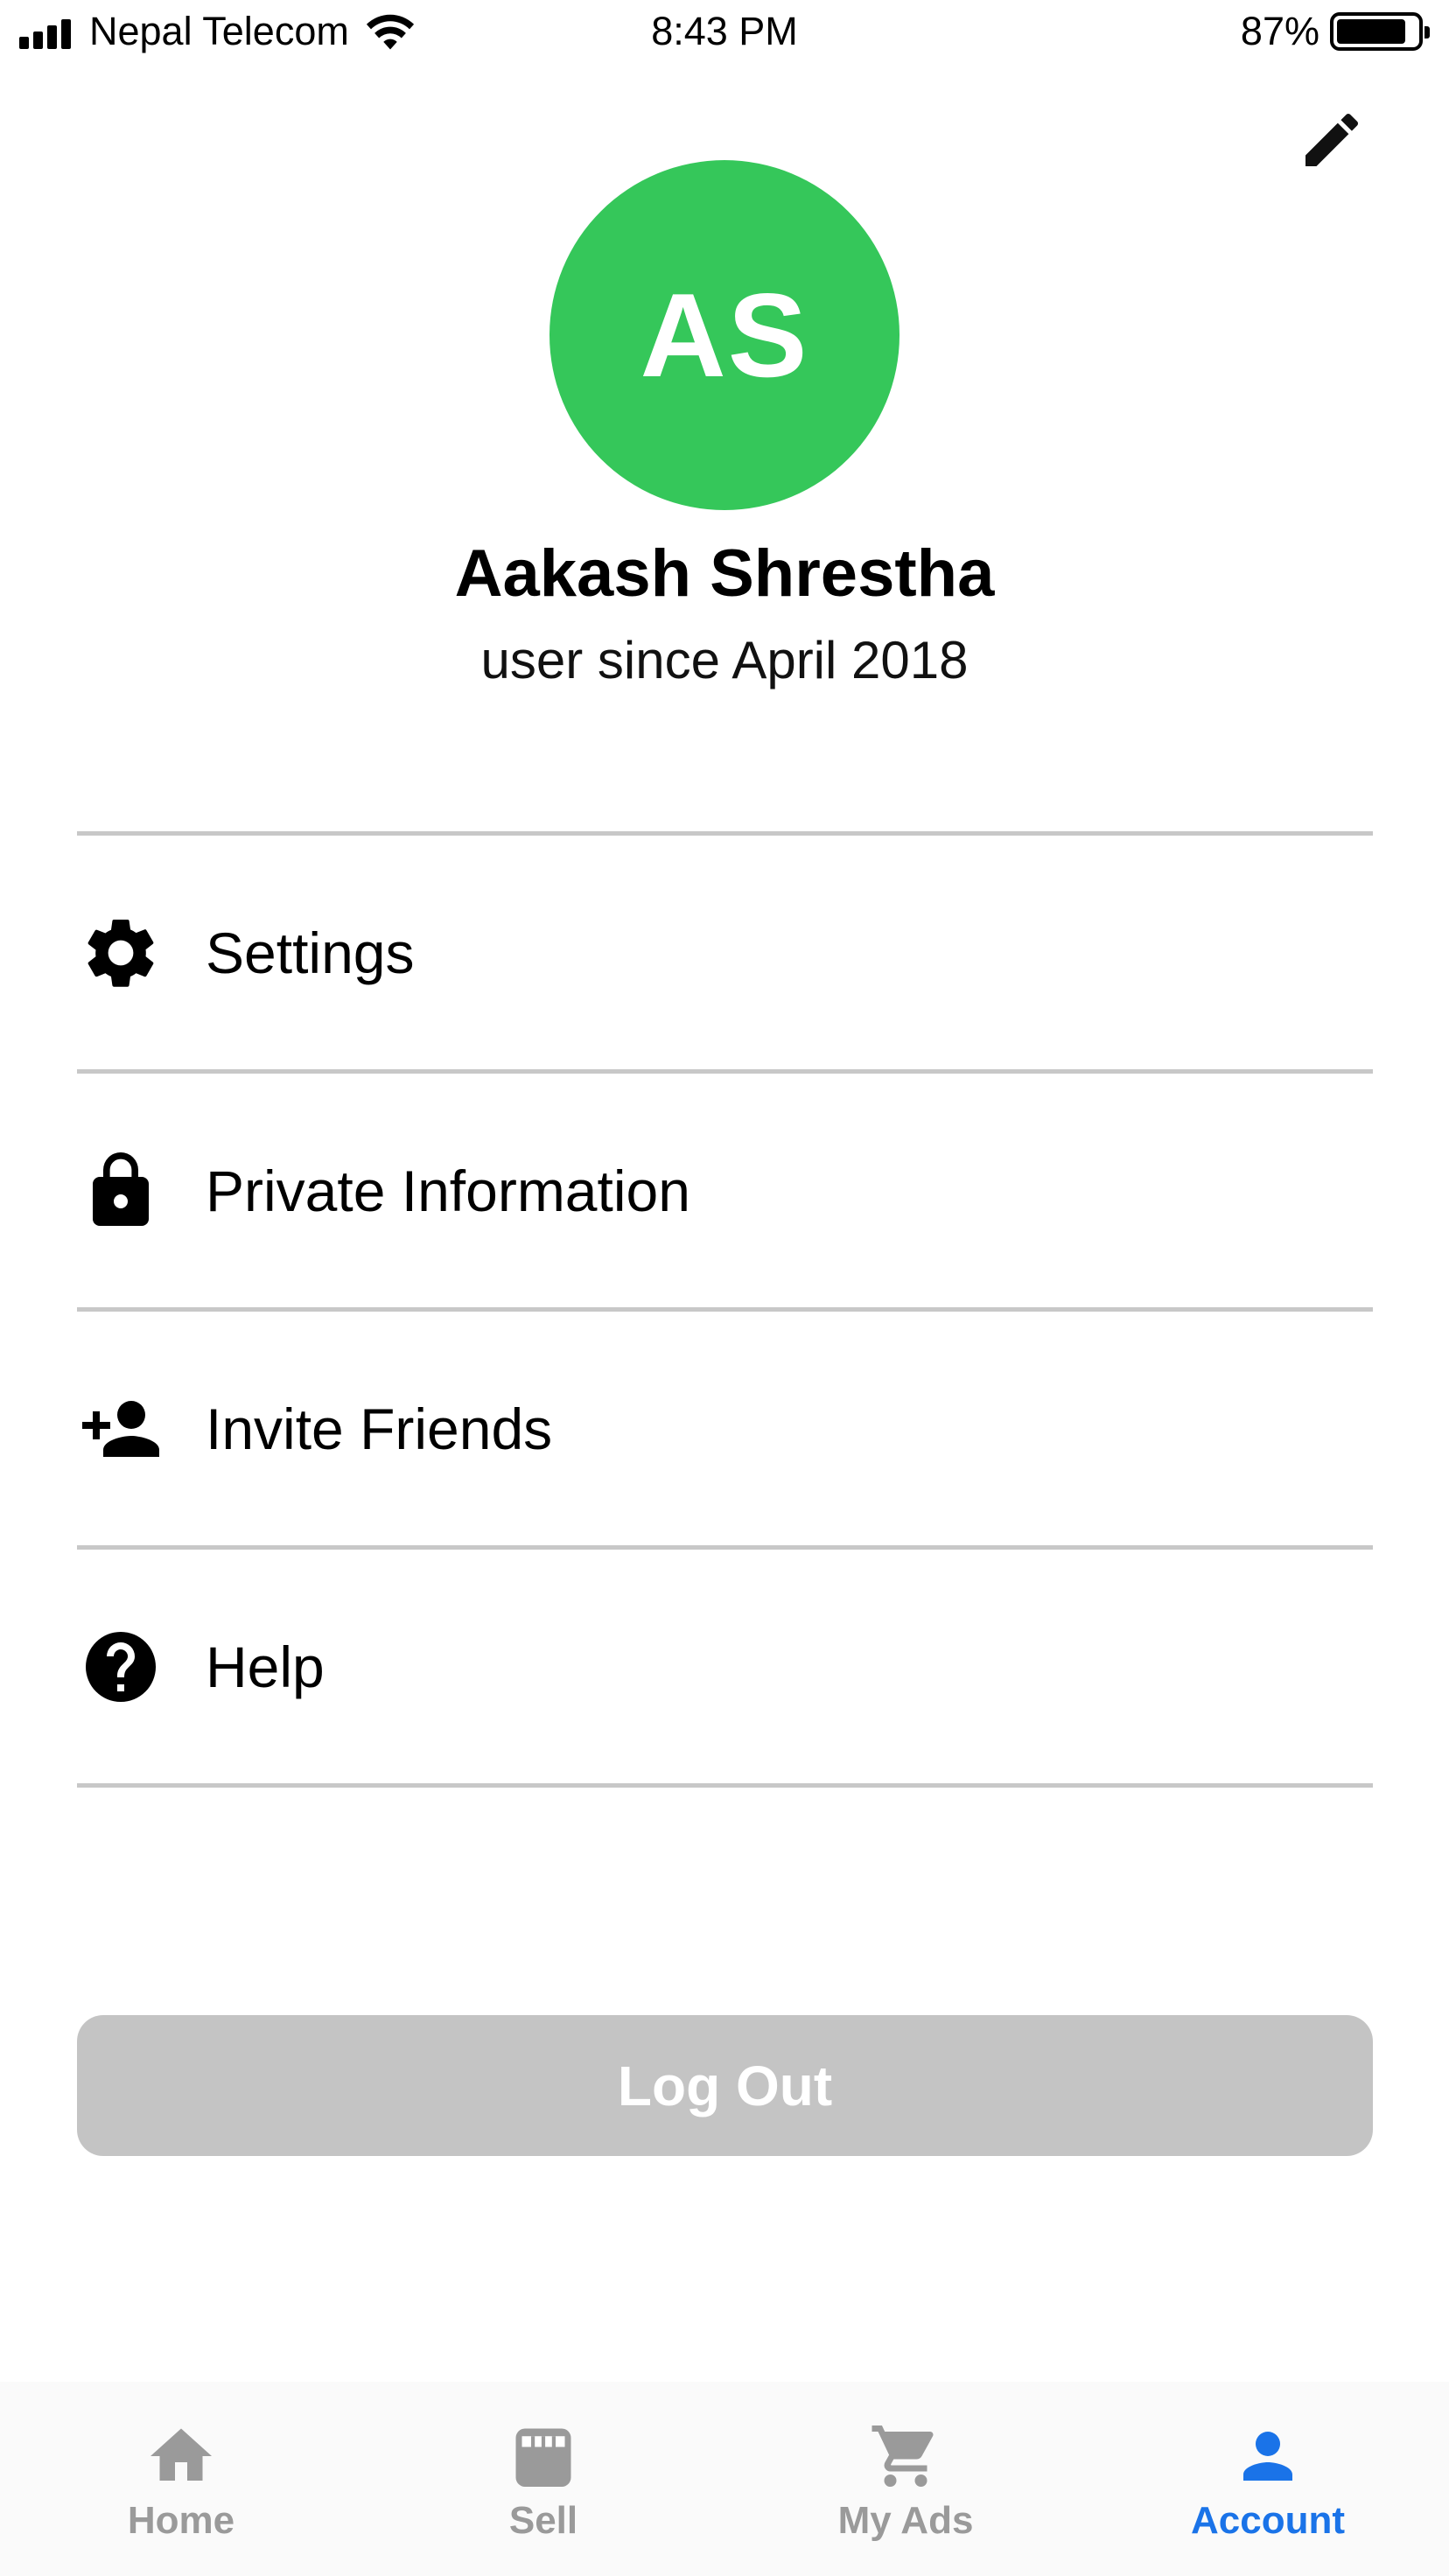 This screenshot has height=2576, width=1449. Describe the element at coordinates (448, 1190) in the screenshot. I see `menu-item-label: Private Information` at that location.